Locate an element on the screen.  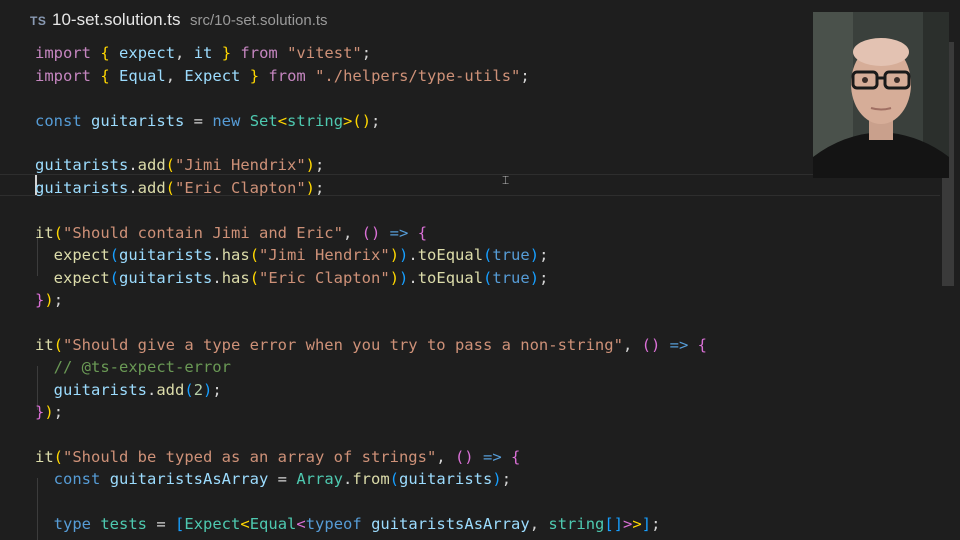
code-line: guitarists.add("Eric Clapton"); is located at coordinates (179, 188).